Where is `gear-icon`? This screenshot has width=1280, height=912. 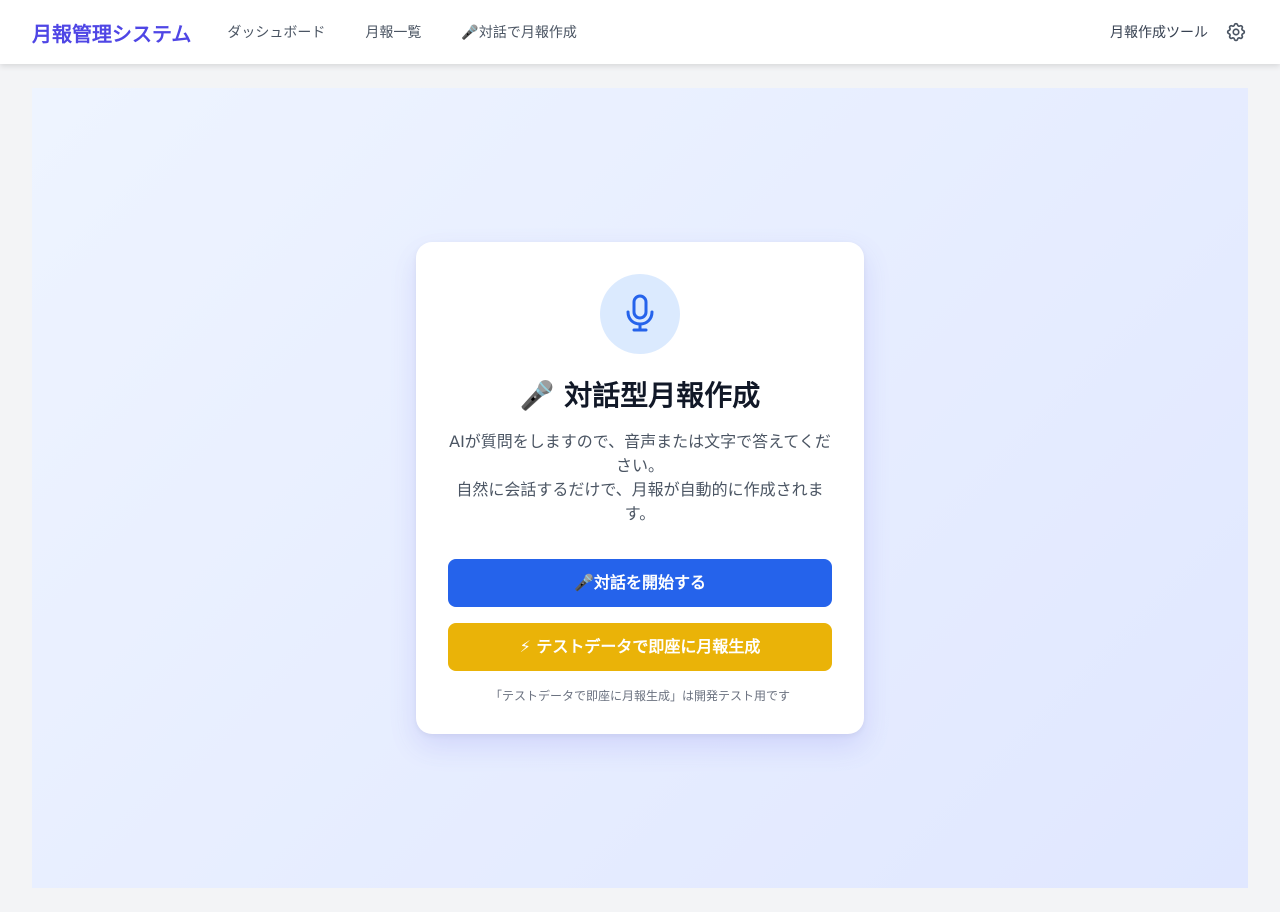
gear-icon is located at coordinates (1236, 32).